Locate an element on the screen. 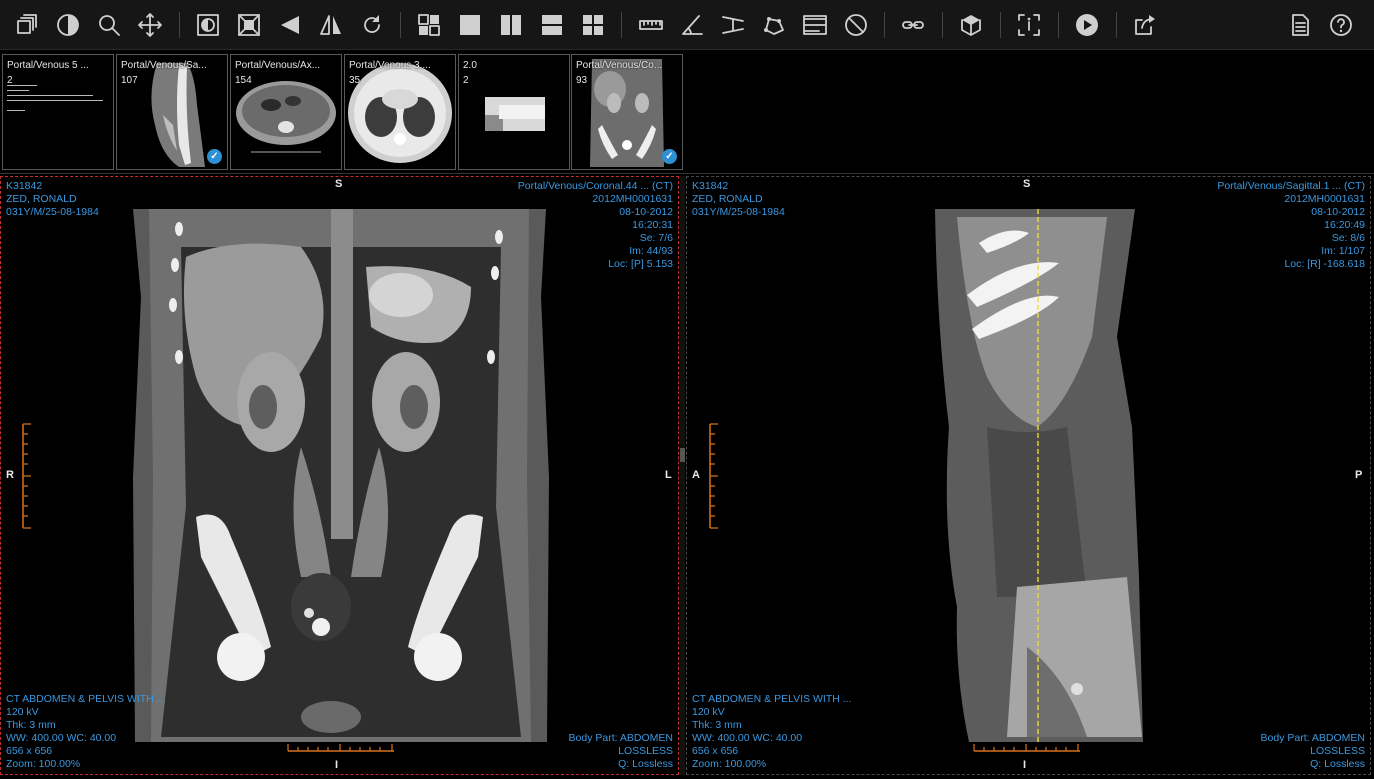 The height and width of the screenshot is (779, 1374). layout-2x1-icon is located at coordinates (552, 25).